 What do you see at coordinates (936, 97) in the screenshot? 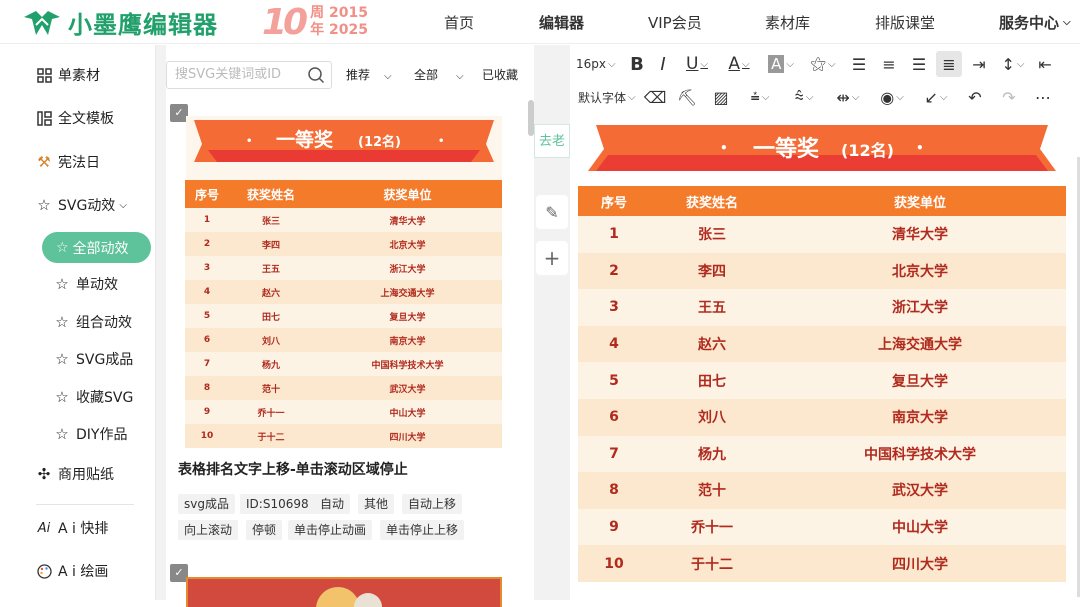
I see `cursor-icon: ↙ ⌵` at bounding box center [936, 97].